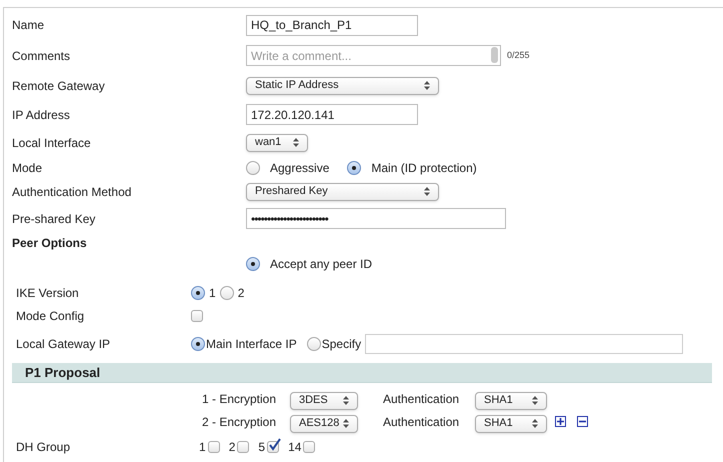 This screenshot has height=462, width=723. What do you see at coordinates (376, 218) in the screenshot?
I see `text-field: ••••••••••••••••••••••••` at bounding box center [376, 218].